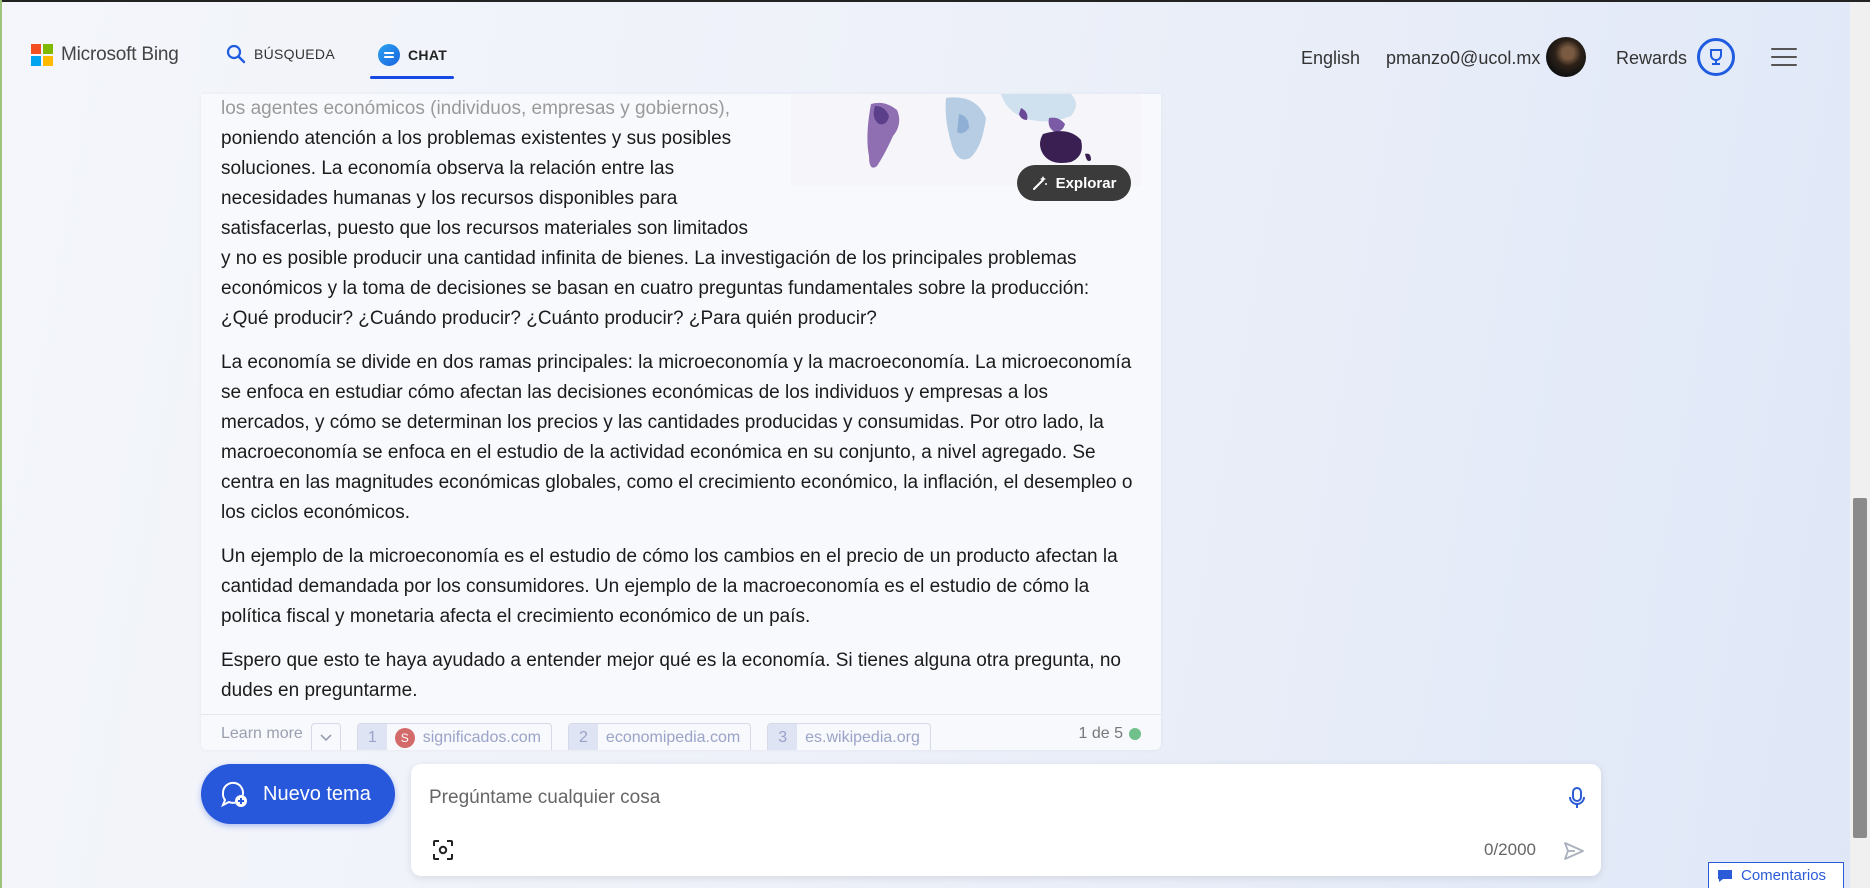  I want to click on tab-search: BÚSQUEDA, so click(280, 54).